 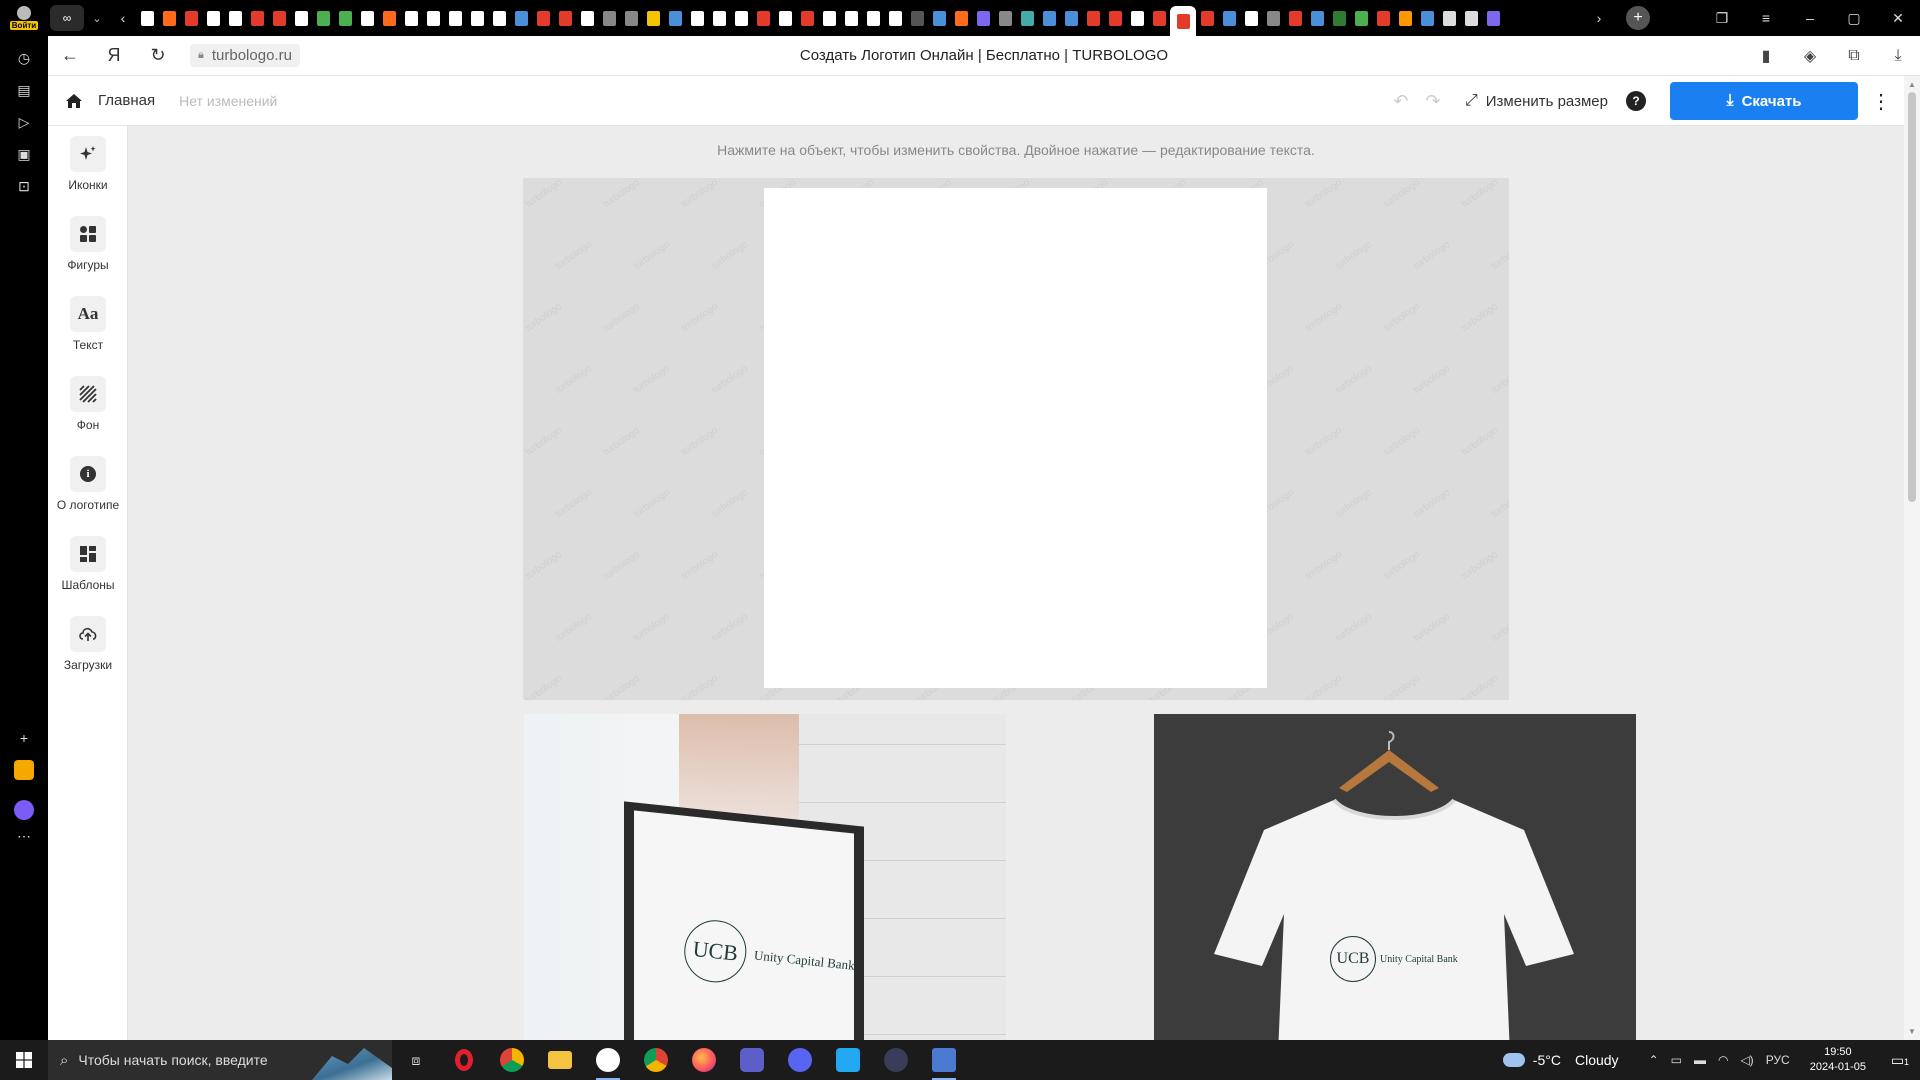 I want to click on tool-uploads: Загрузки, so click(x=88, y=644).